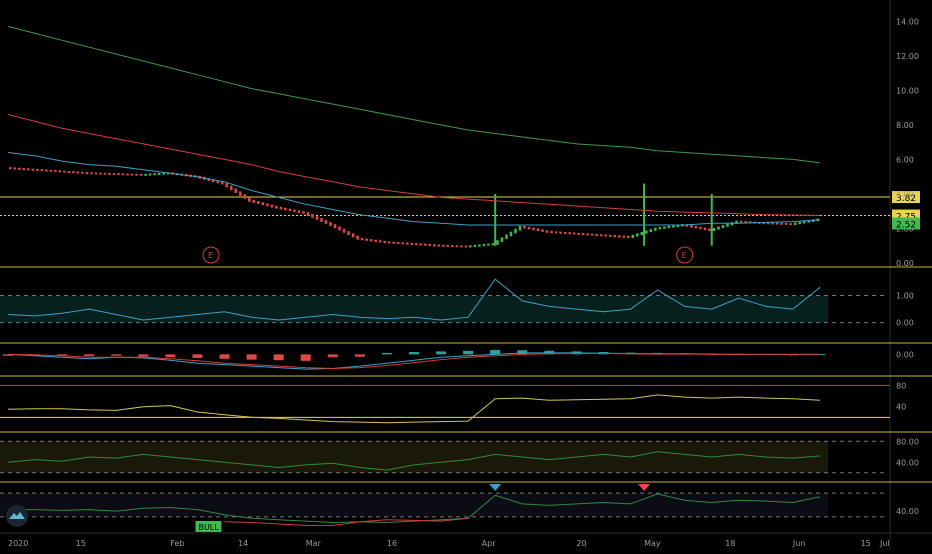  Describe the element at coordinates (907, 56) in the screenshot. I see `y-tick-label: 12.00` at that location.